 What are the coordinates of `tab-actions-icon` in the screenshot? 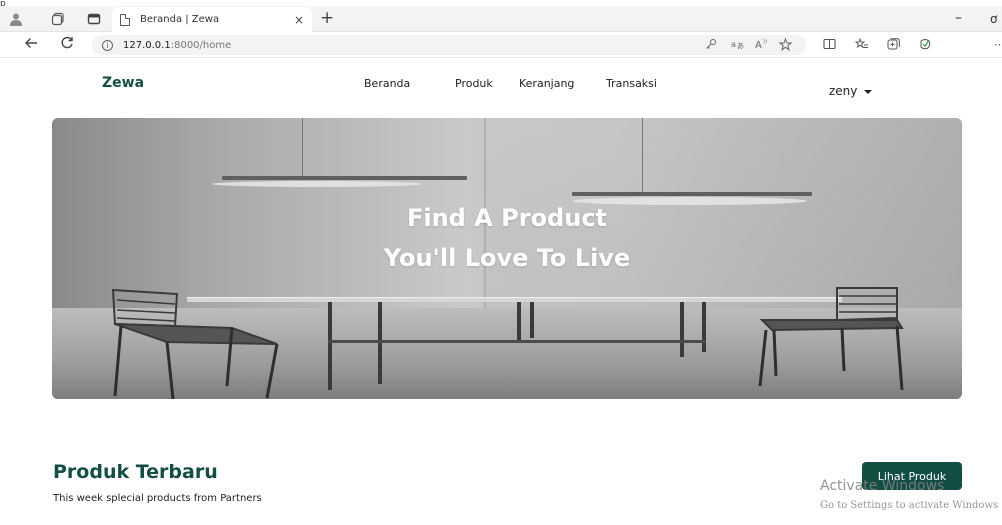 It's located at (94, 19).